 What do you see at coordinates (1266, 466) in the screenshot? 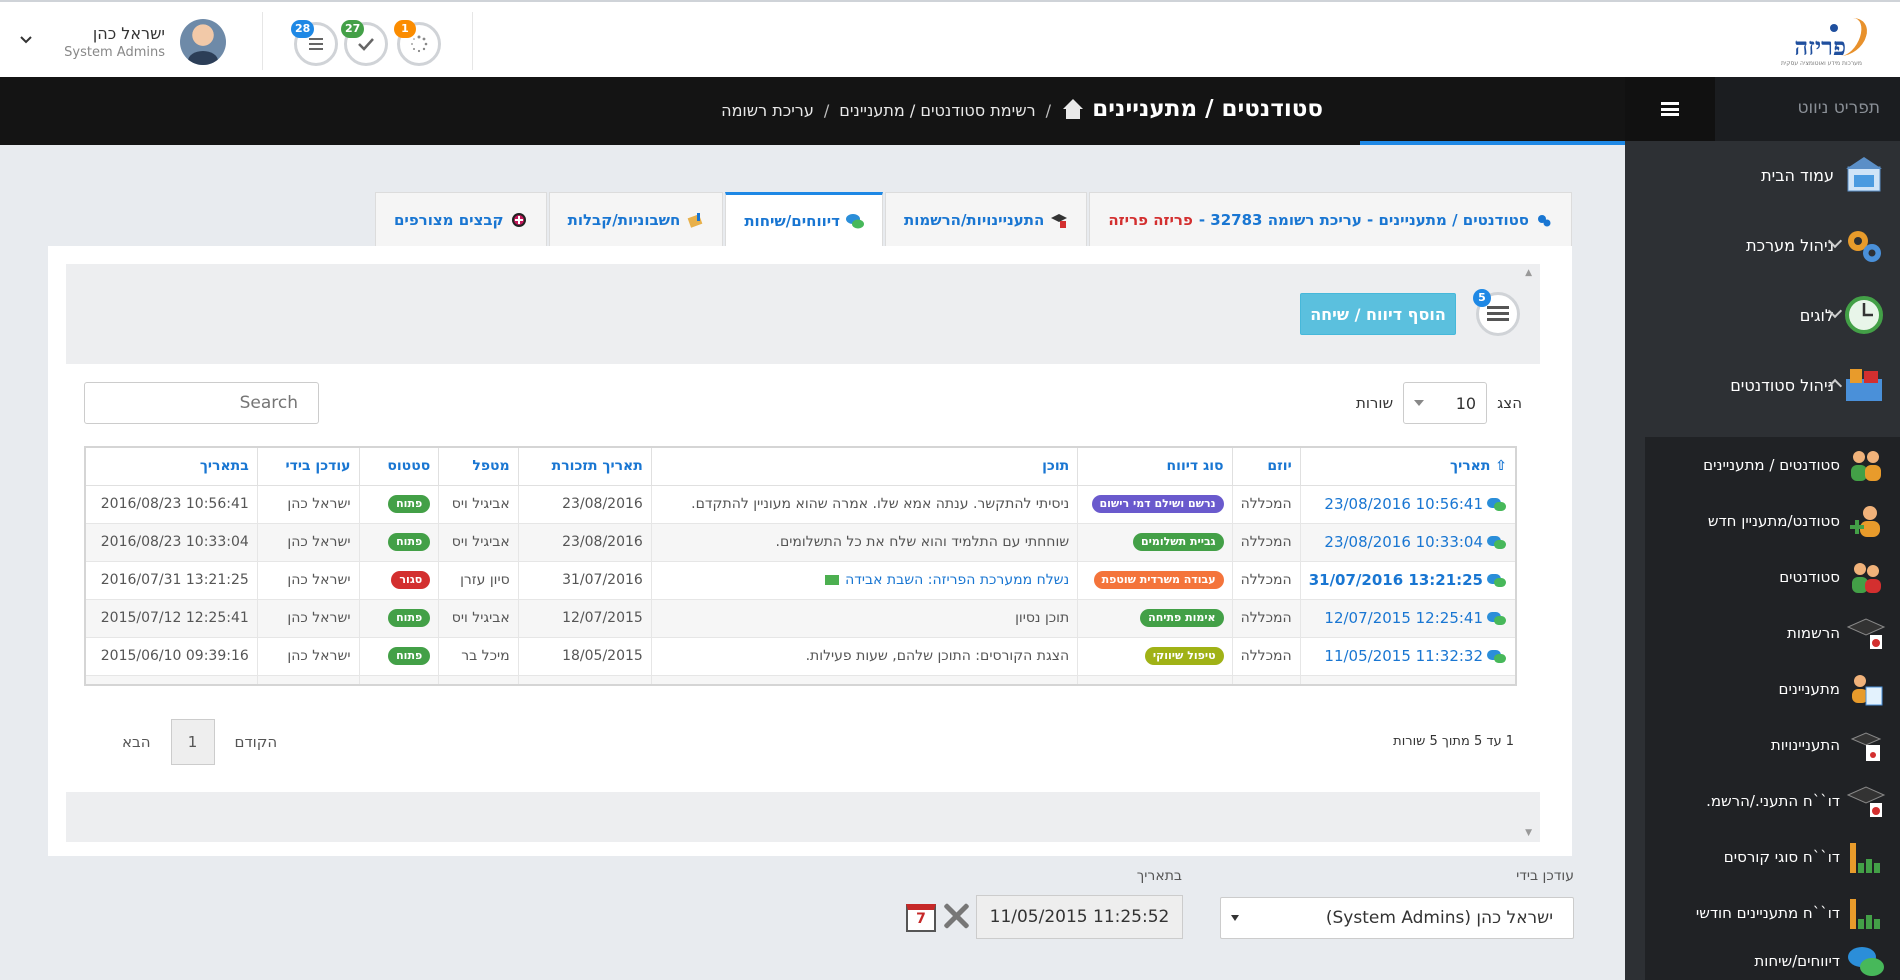
I see `column-header-initiator: יוזם` at bounding box center [1266, 466].